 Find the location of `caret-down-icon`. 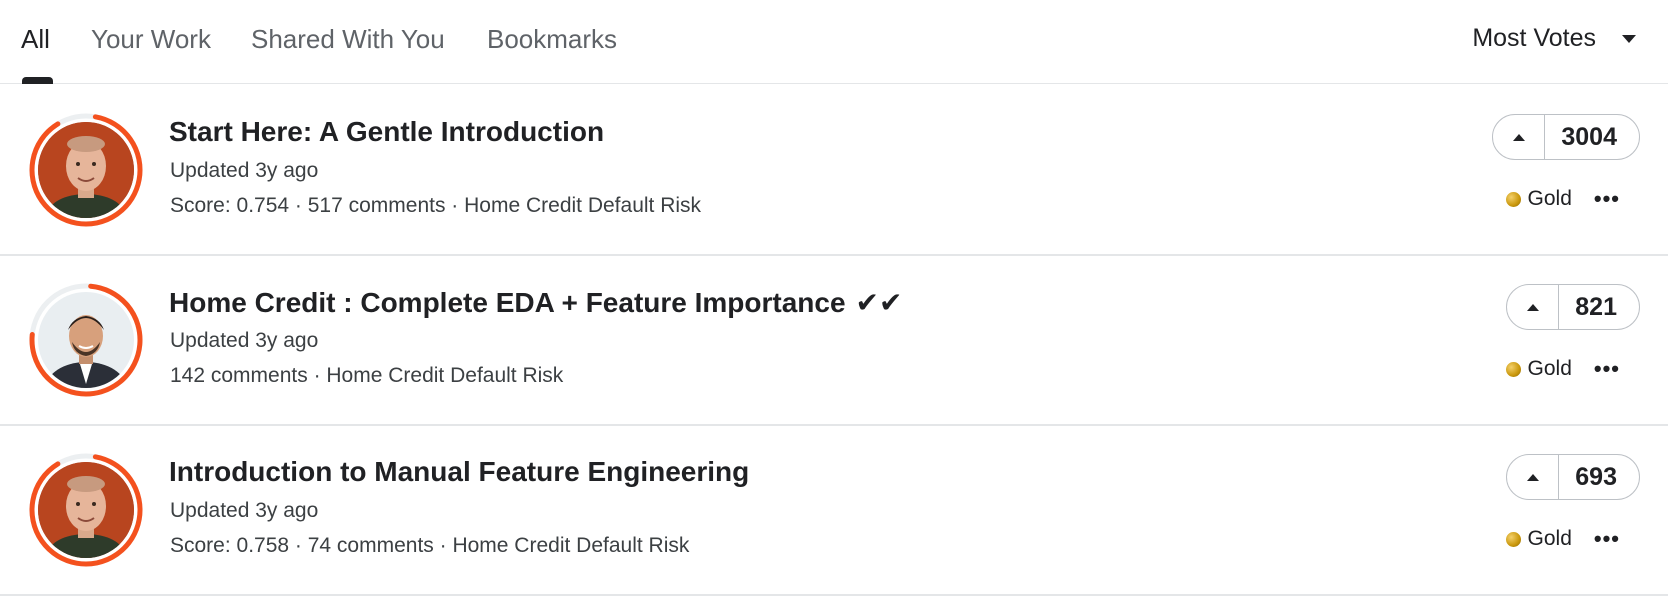

caret-down-icon is located at coordinates (1629, 38).